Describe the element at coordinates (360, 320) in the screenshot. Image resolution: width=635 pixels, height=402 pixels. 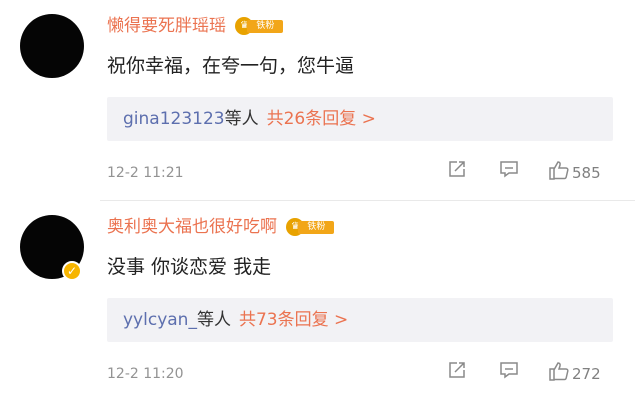
I see `replies-preview: yylcyan_等人 共73条回复 >` at that location.